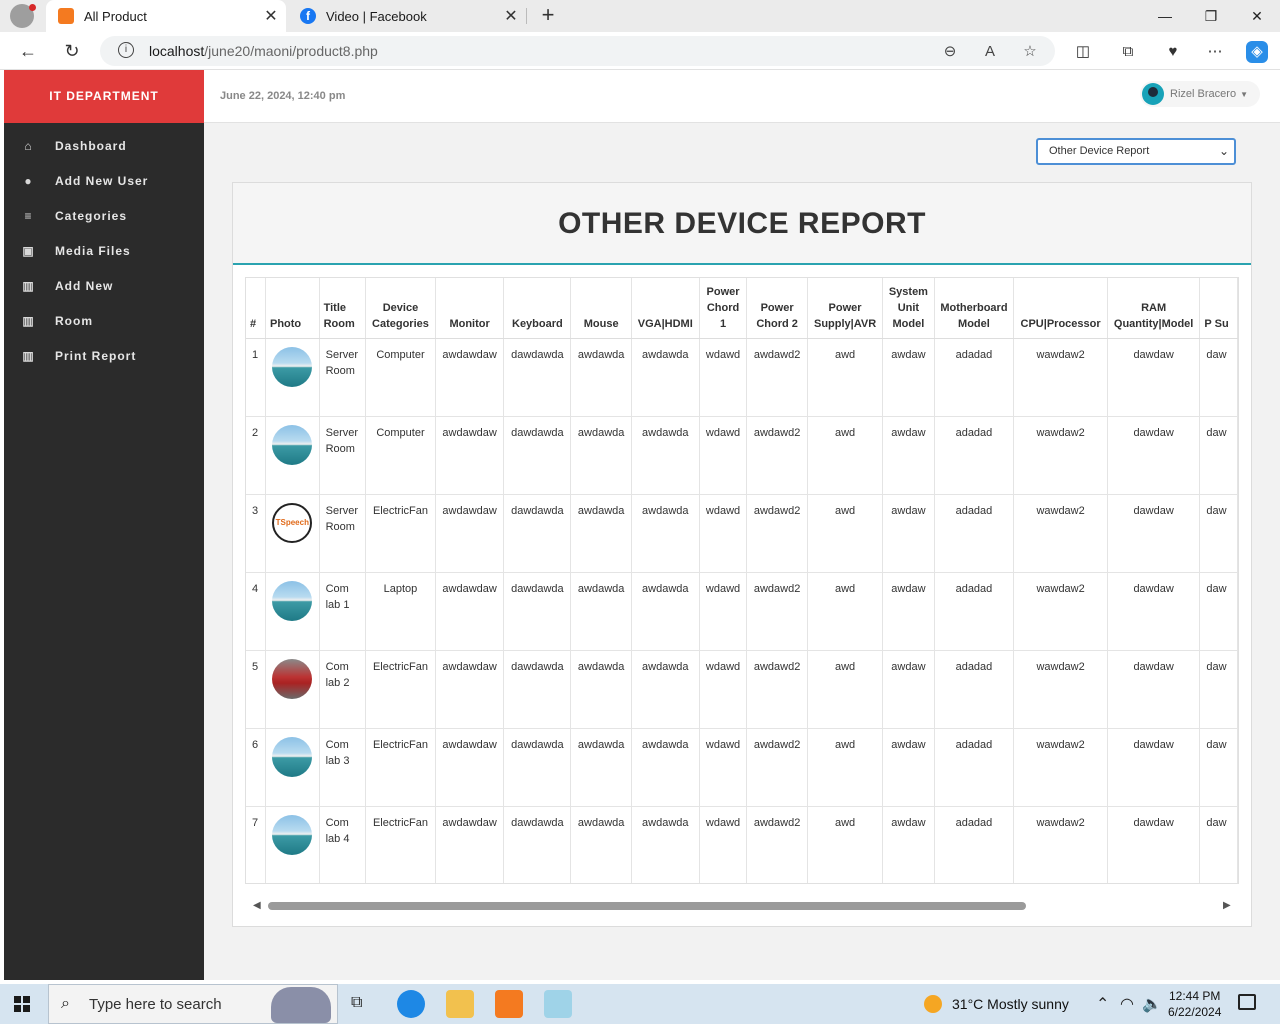  What do you see at coordinates (1152, 1004) in the screenshot?
I see `volume-icon: 🔈` at bounding box center [1152, 1004].